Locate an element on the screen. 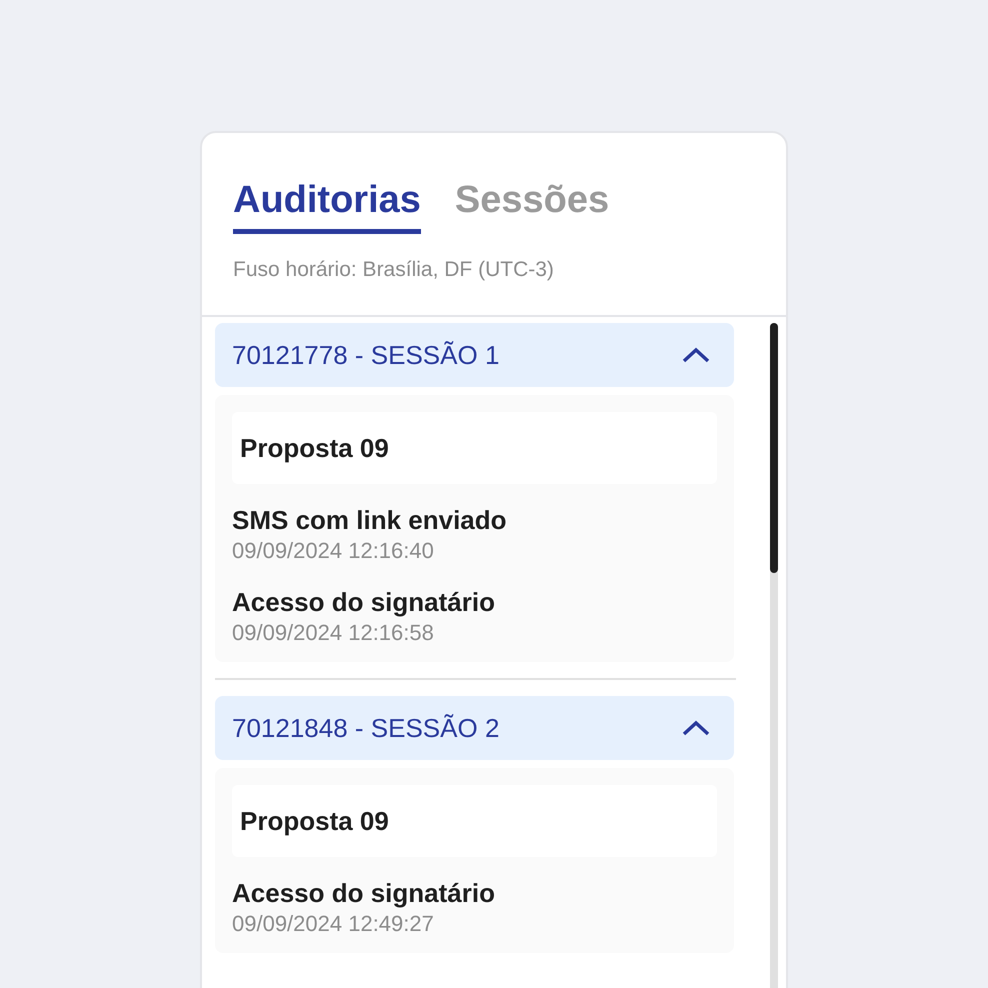  event-title: SMS com link enviado is located at coordinates (370, 520).